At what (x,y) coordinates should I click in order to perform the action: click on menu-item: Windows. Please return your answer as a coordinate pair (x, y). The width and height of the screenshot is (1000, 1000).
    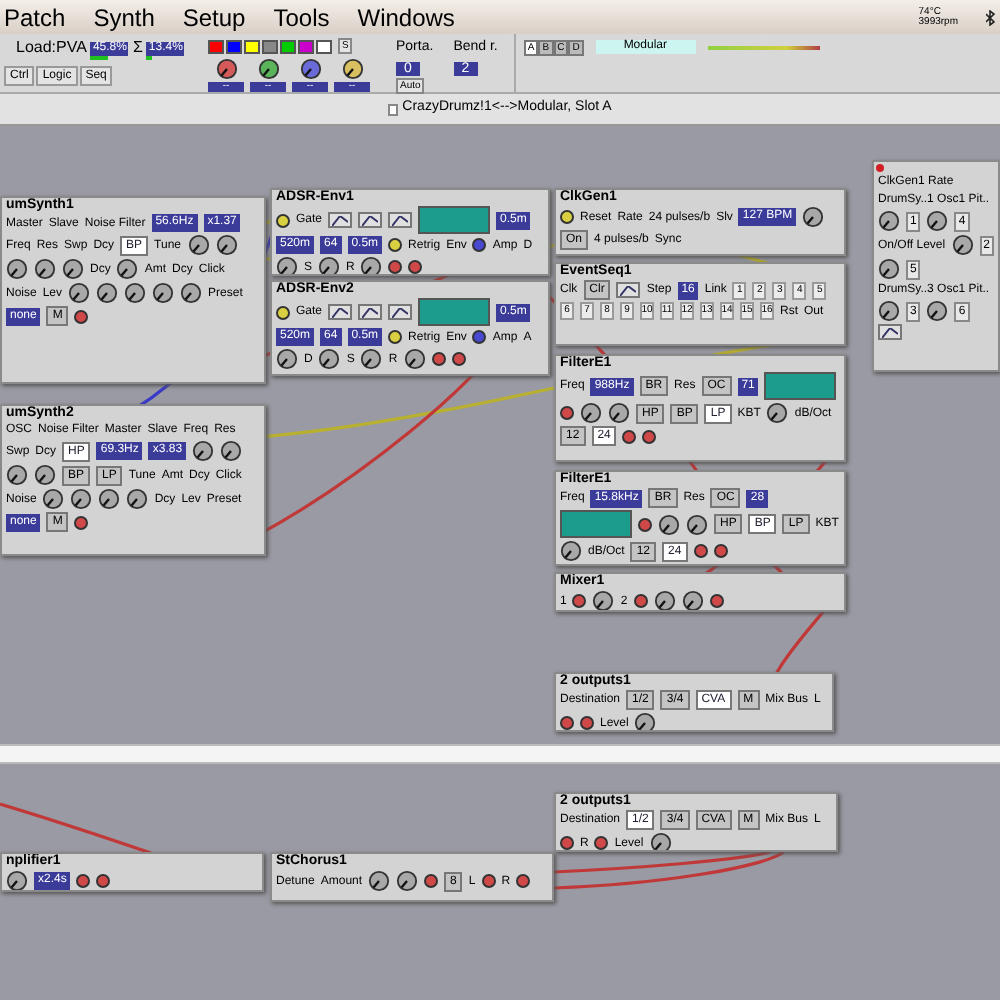
    Looking at the image, I should click on (406, 17).